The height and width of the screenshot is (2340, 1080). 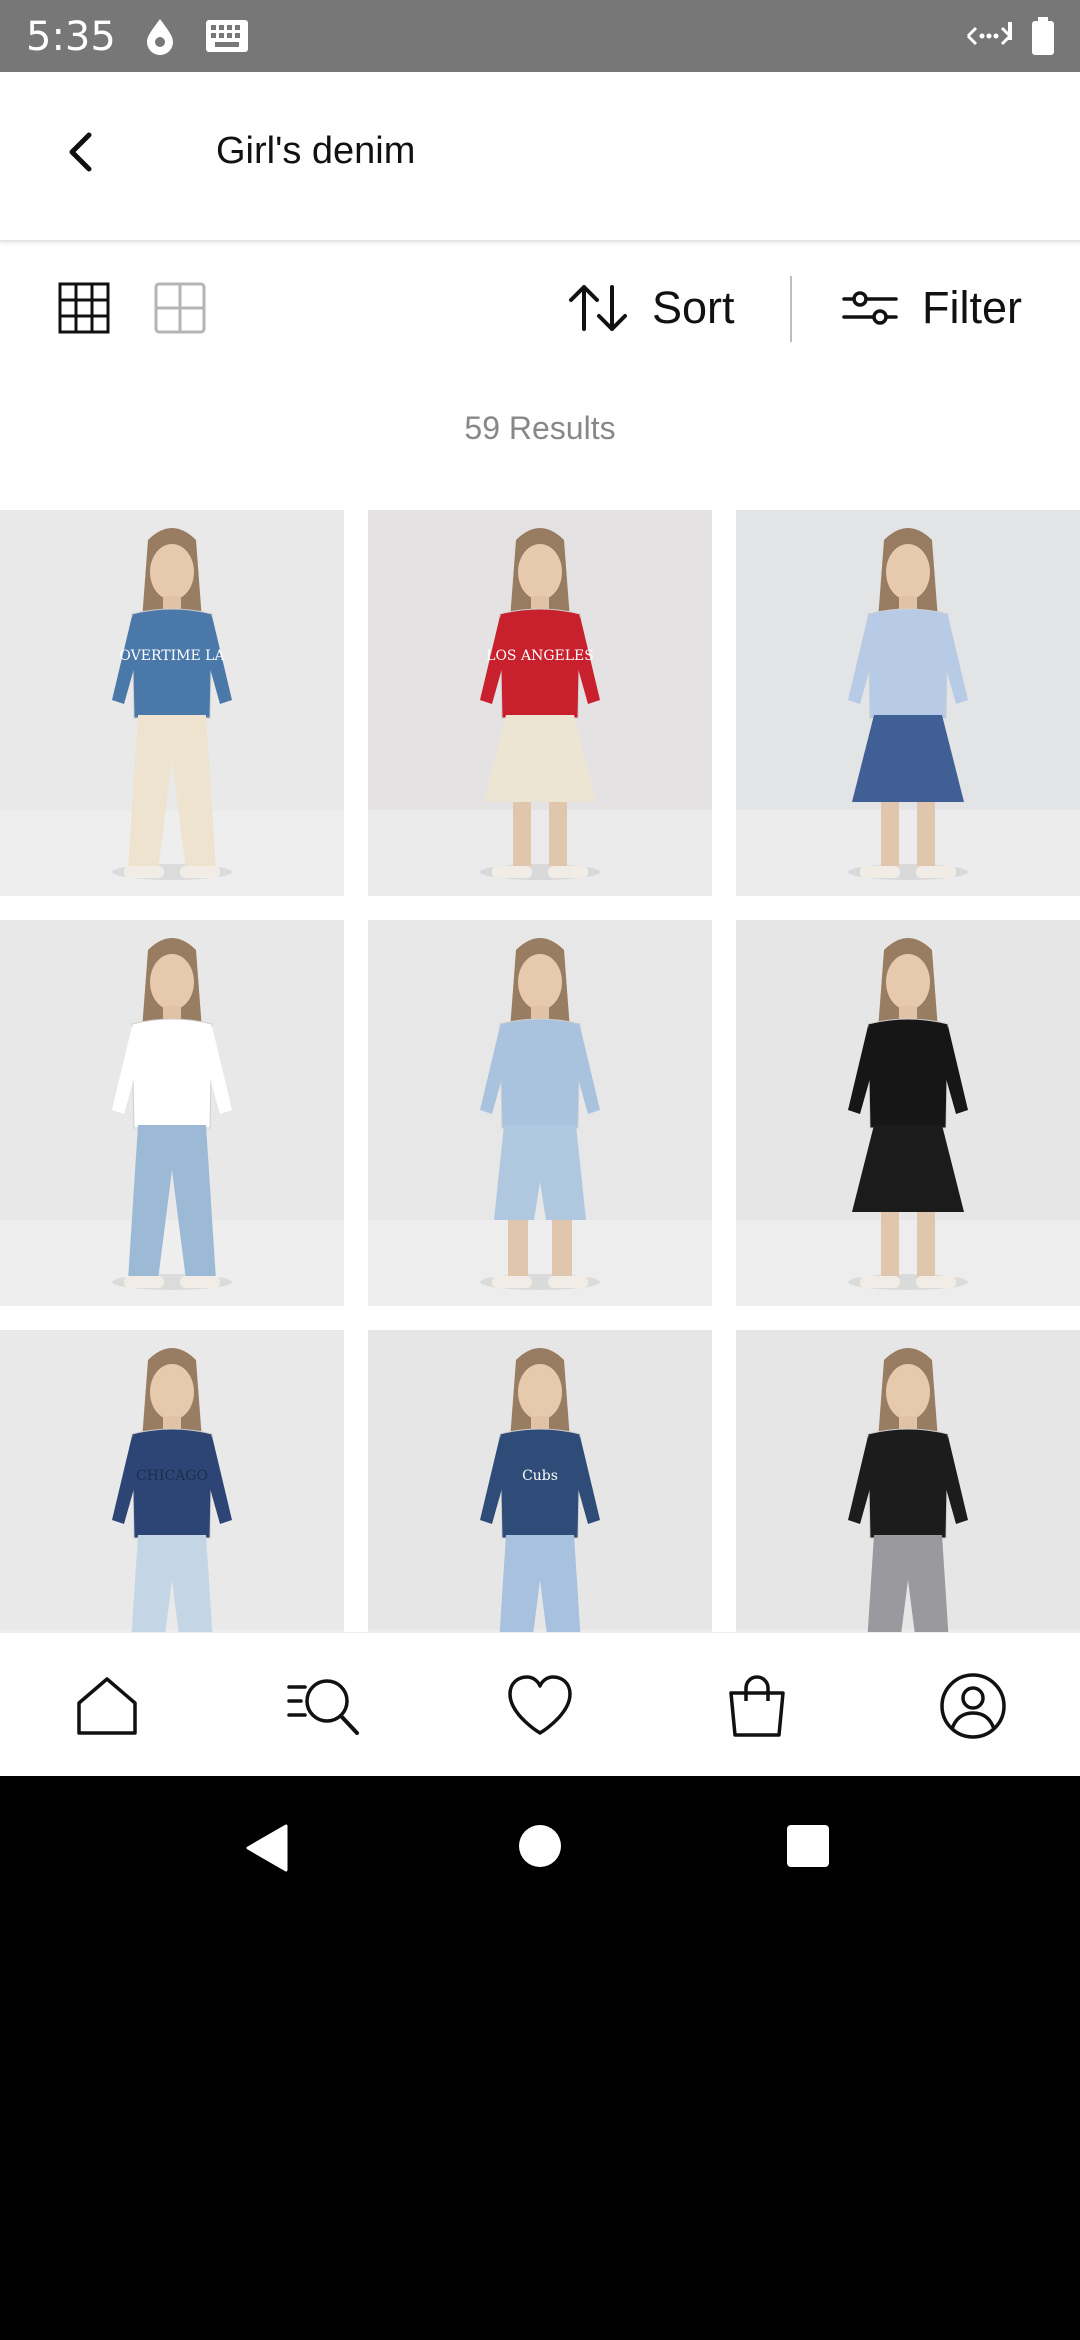 I want to click on system-navigation-bar, so click(x=540, y=1846).